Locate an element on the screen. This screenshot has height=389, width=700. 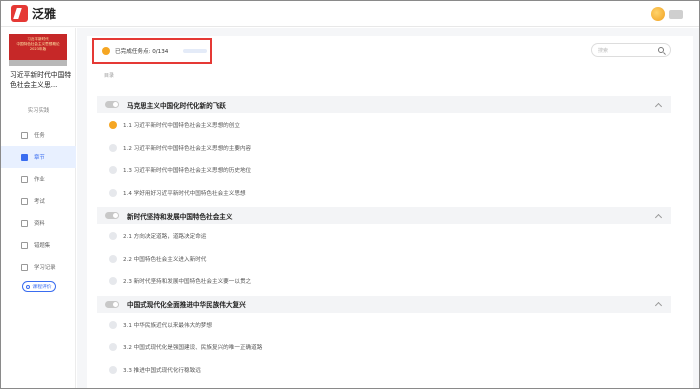
section-title: 1.1 习近平新时代中国特色社会主义思想的创立 is located at coordinates (181, 126).